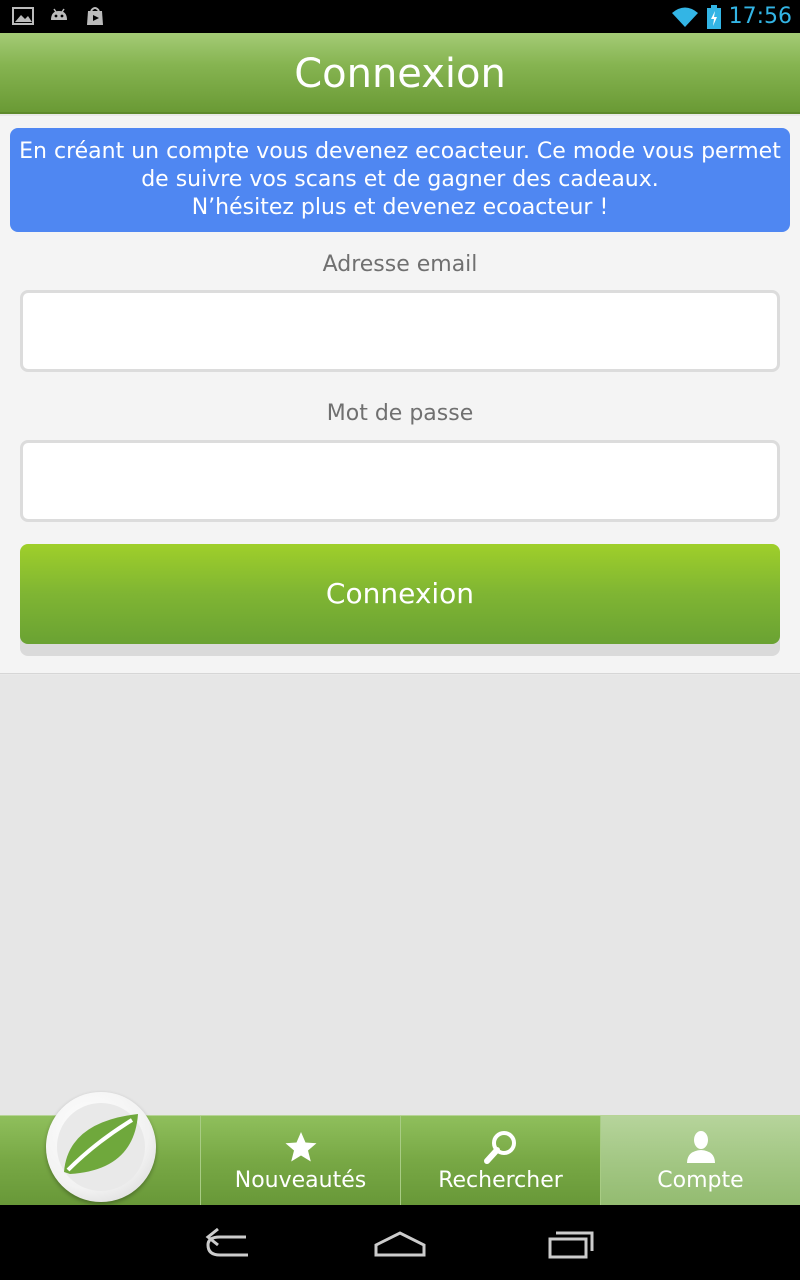 The height and width of the screenshot is (1280, 800). What do you see at coordinates (23, 16) in the screenshot?
I see `gallery-icon` at bounding box center [23, 16].